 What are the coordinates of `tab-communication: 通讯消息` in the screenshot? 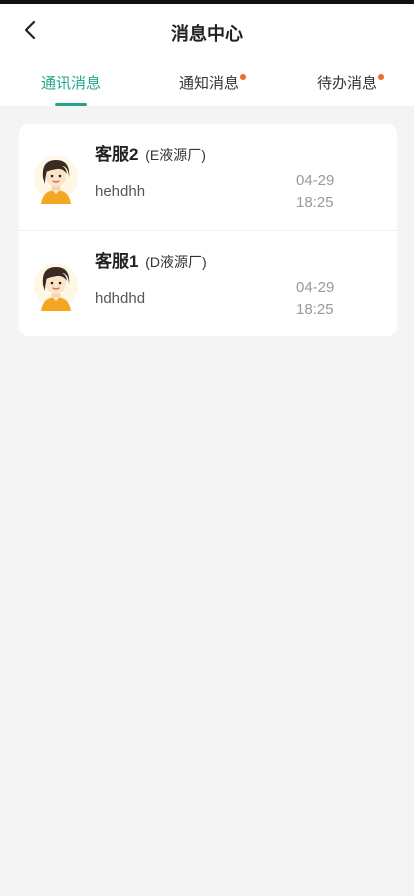 It's located at (71, 89).